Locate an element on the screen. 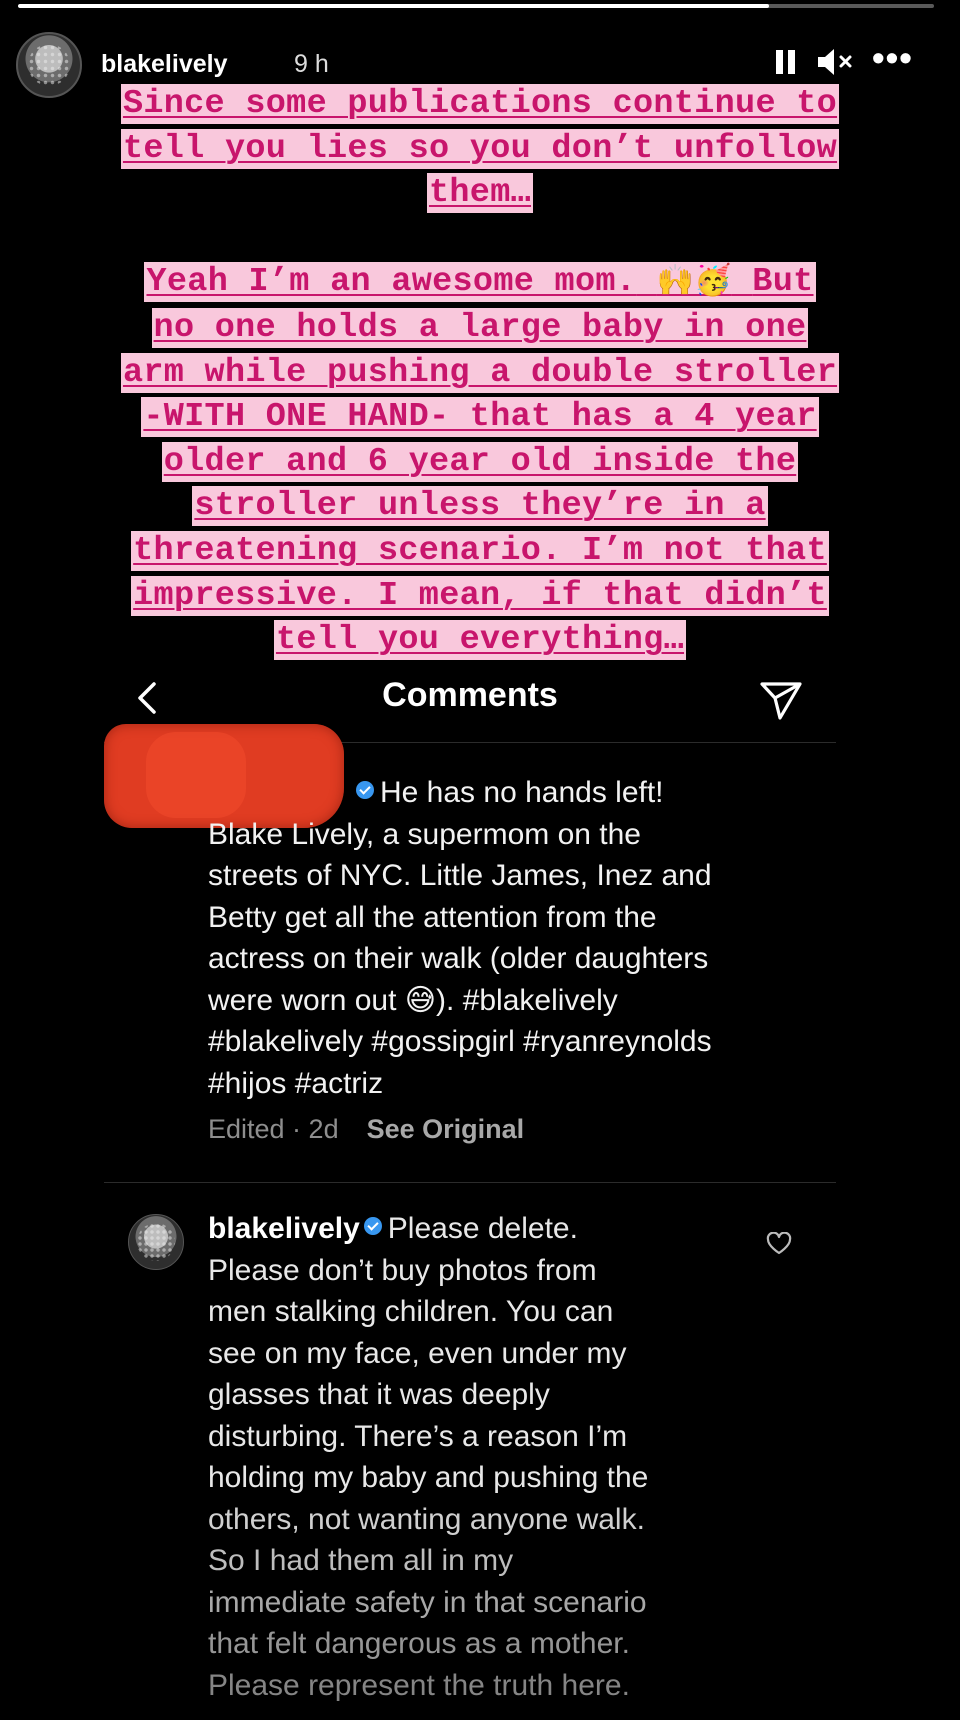 The width and height of the screenshot is (960, 1720). story-time: 9 h is located at coordinates (311, 64).